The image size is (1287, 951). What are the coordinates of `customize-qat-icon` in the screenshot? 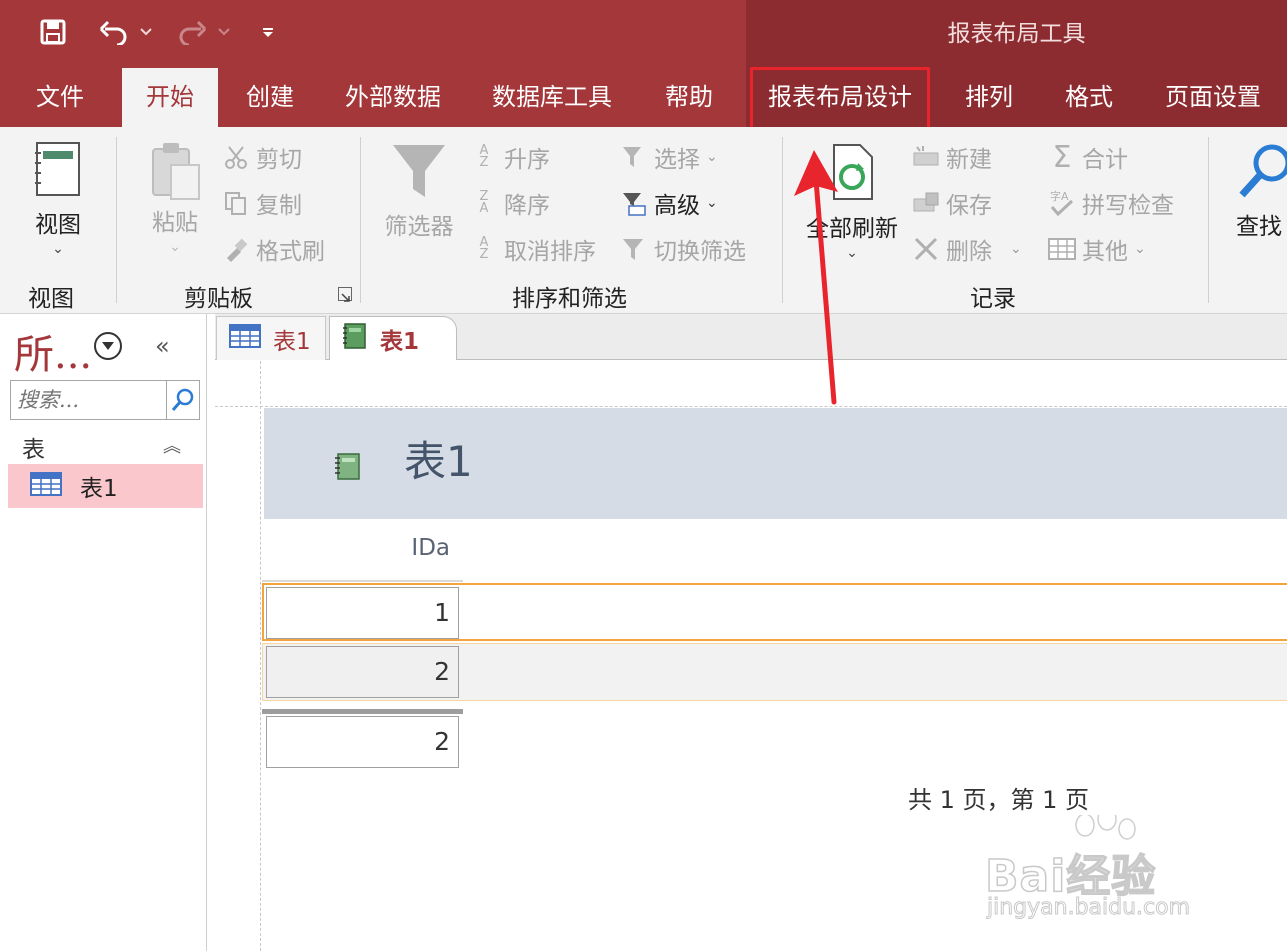 It's located at (268, 32).